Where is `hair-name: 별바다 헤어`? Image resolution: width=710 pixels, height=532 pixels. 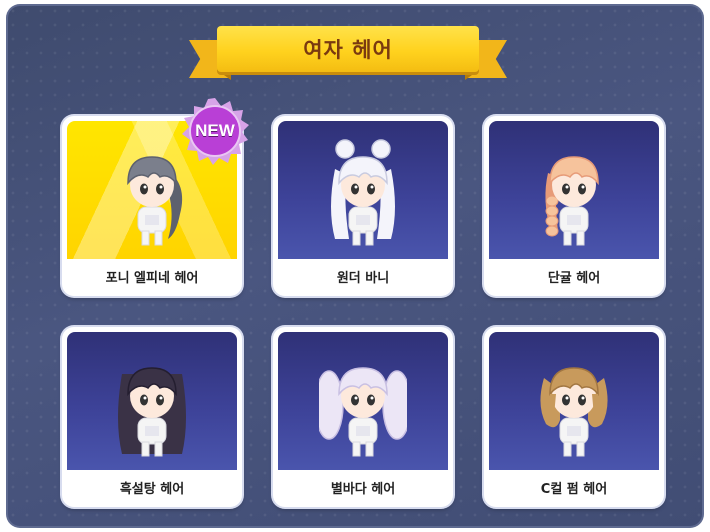 hair-name: 별바다 헤어 is located at coordinates (363, 489).